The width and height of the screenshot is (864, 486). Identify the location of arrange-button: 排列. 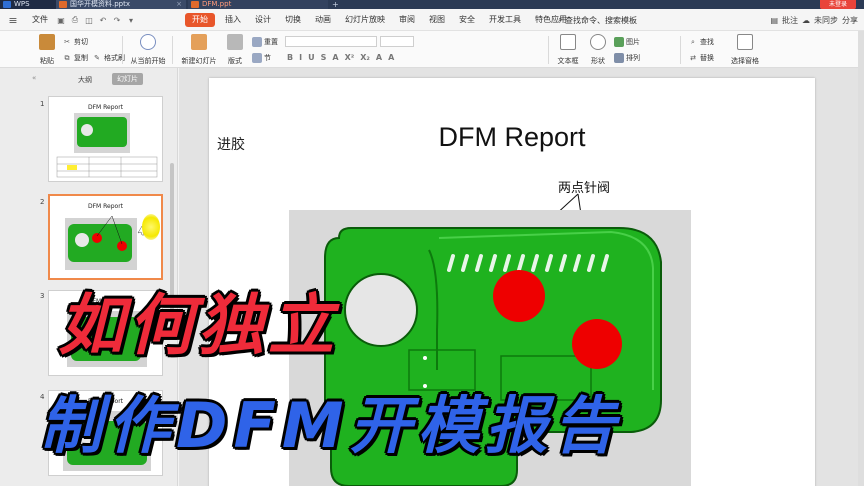
(627, 58).